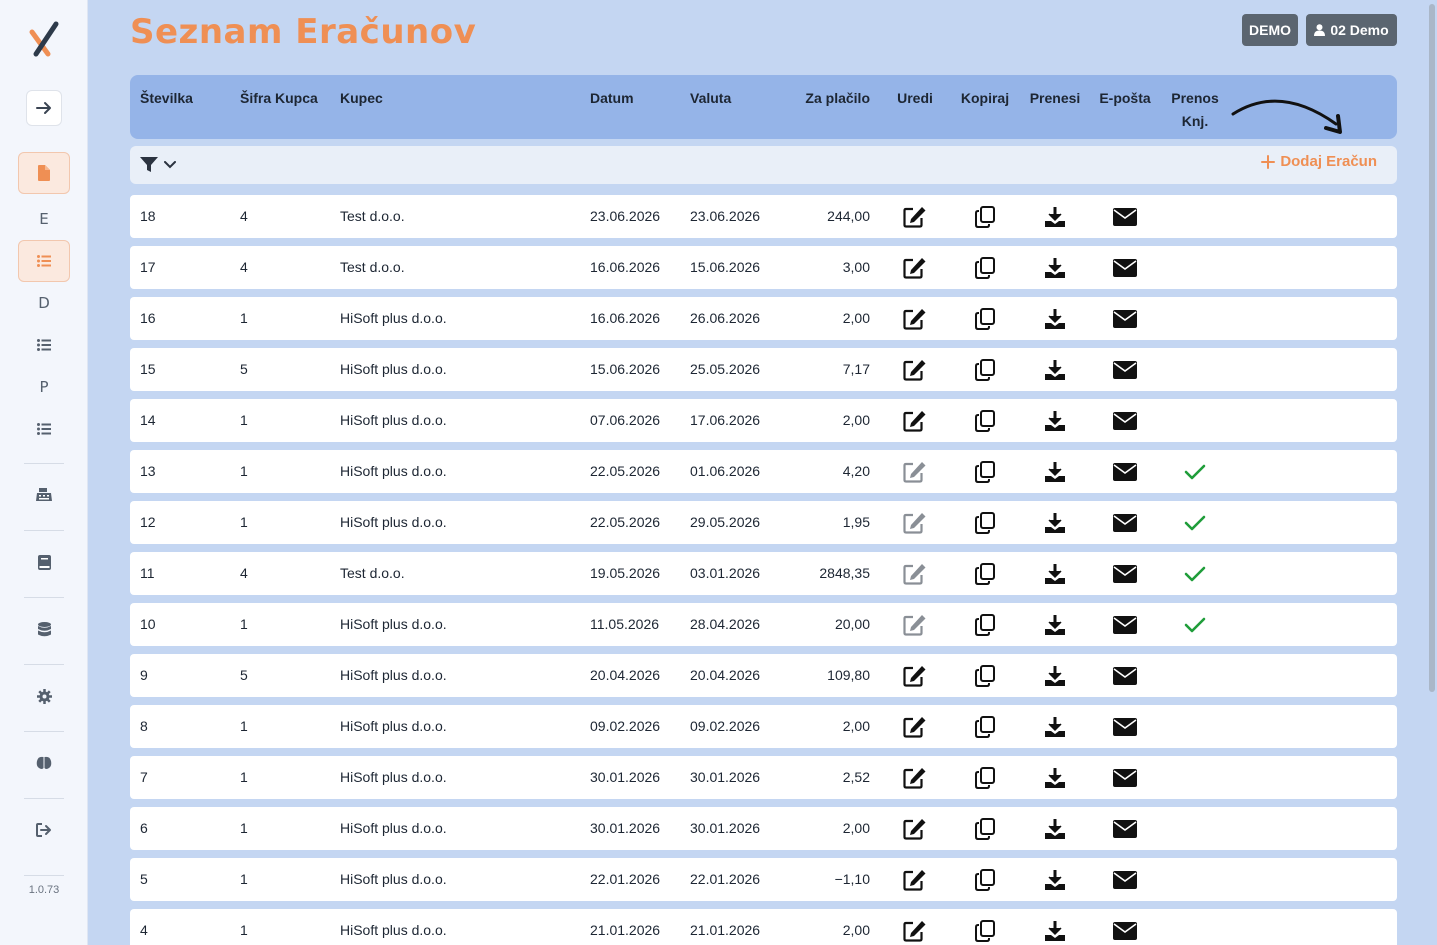 The width and height of the screenshot is (1437, 945). Describe the element at coordinates (244, 879) in the screenshot. I see `customer-code: 1` at that location.